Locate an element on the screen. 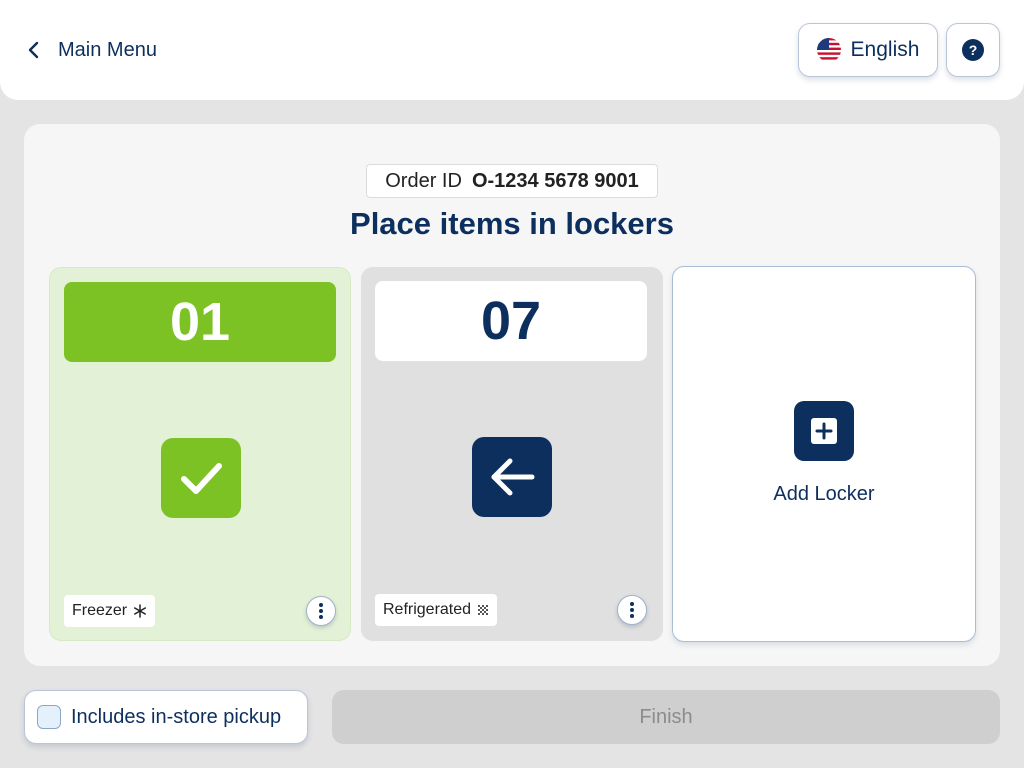 The width and height of the screenshot is (1024, 768). temperature-label: Refrigerated is located at coordinates (427, 609).